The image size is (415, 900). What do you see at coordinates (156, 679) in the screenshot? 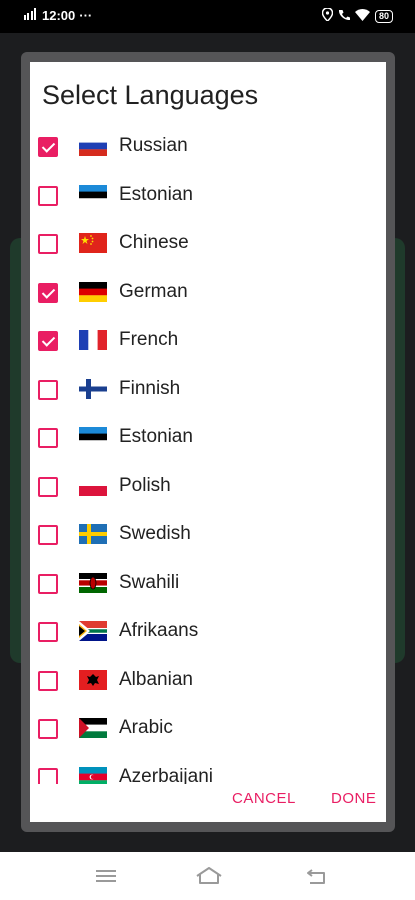
I see `language-label: Albanian` at bounding box center [156, 679].